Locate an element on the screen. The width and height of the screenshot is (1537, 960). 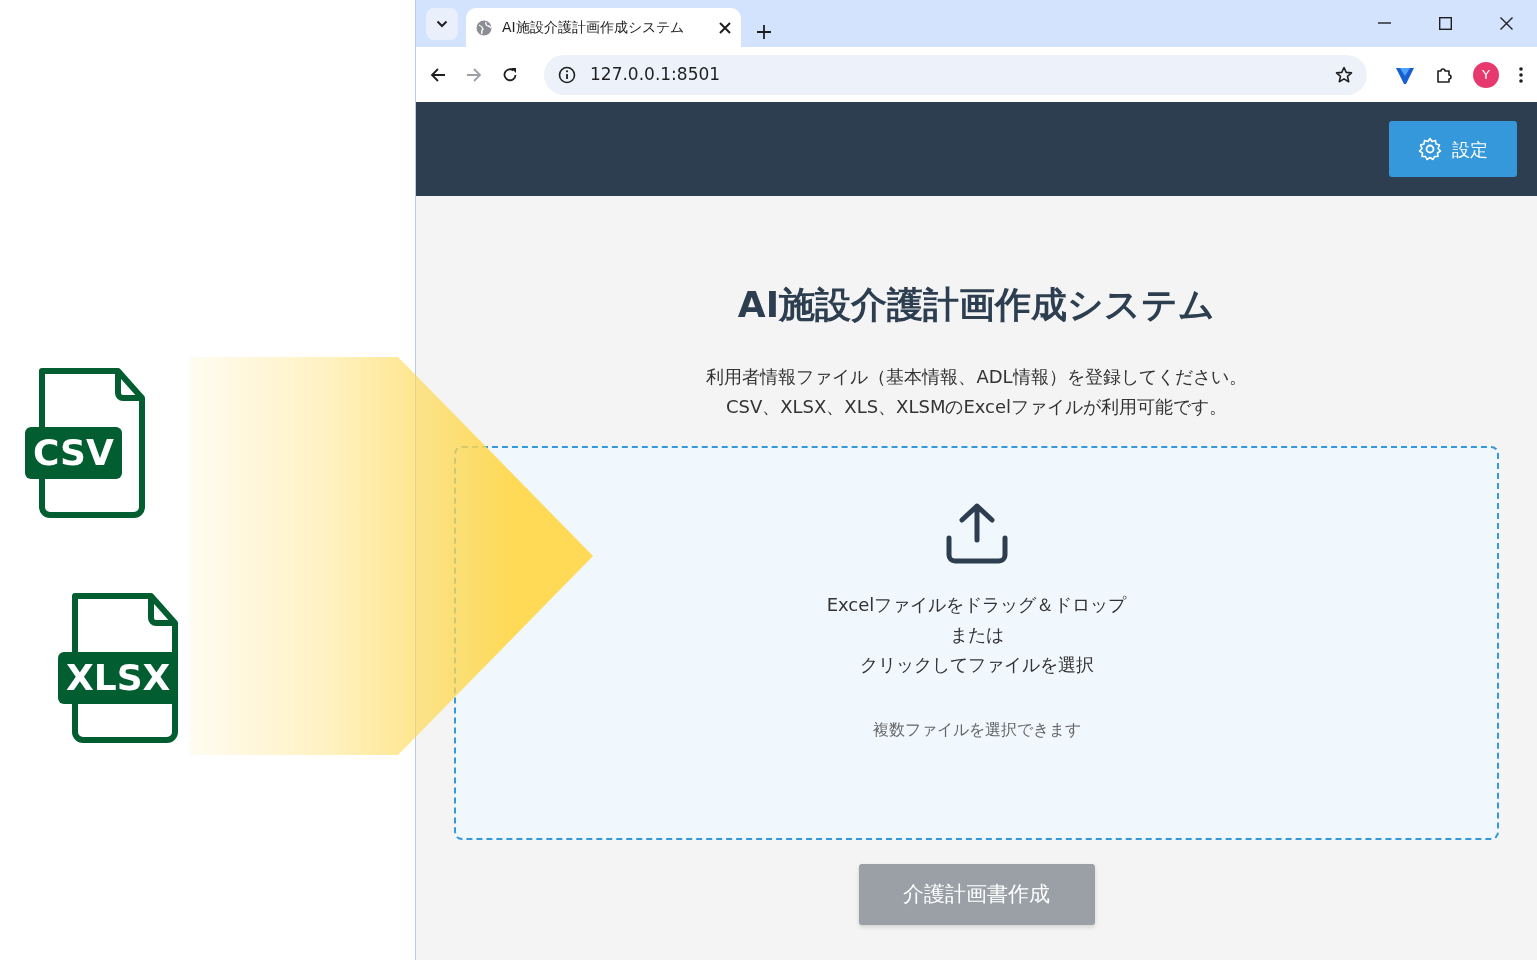
drop-instruction: クリックしてファイルを選択 is located at coordinates (976, 665).